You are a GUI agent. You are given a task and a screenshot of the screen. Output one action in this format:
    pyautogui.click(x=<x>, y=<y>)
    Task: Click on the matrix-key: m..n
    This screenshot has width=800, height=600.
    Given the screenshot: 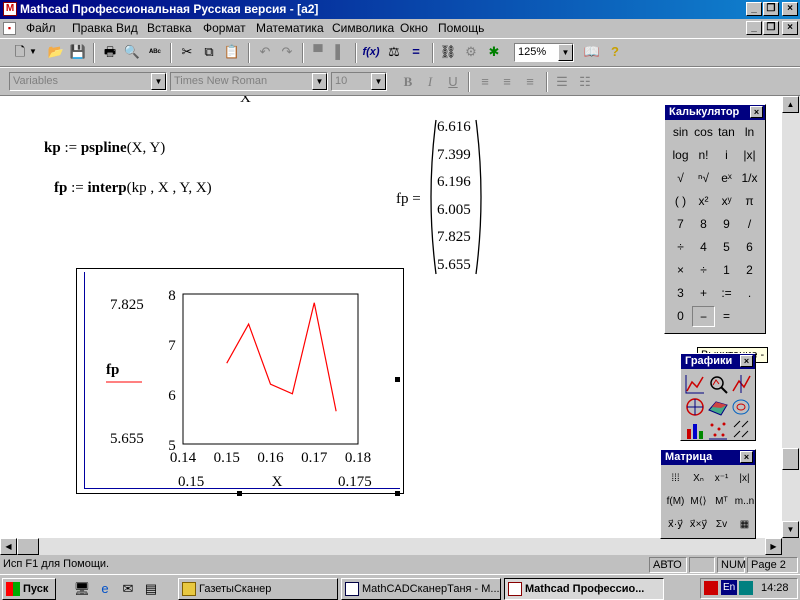 What is the action you would take?
    pyautogui.click(x=744, y=501)
    